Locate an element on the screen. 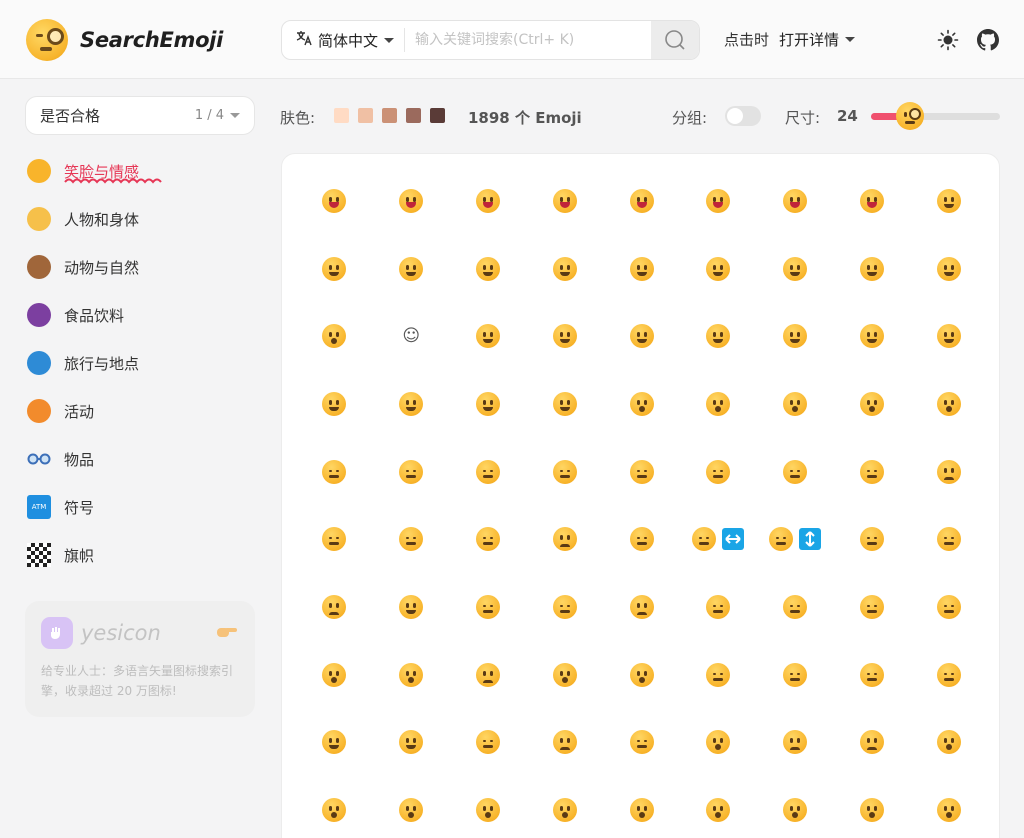  logo: SearchEmoji is located at coordinates (124, 40).